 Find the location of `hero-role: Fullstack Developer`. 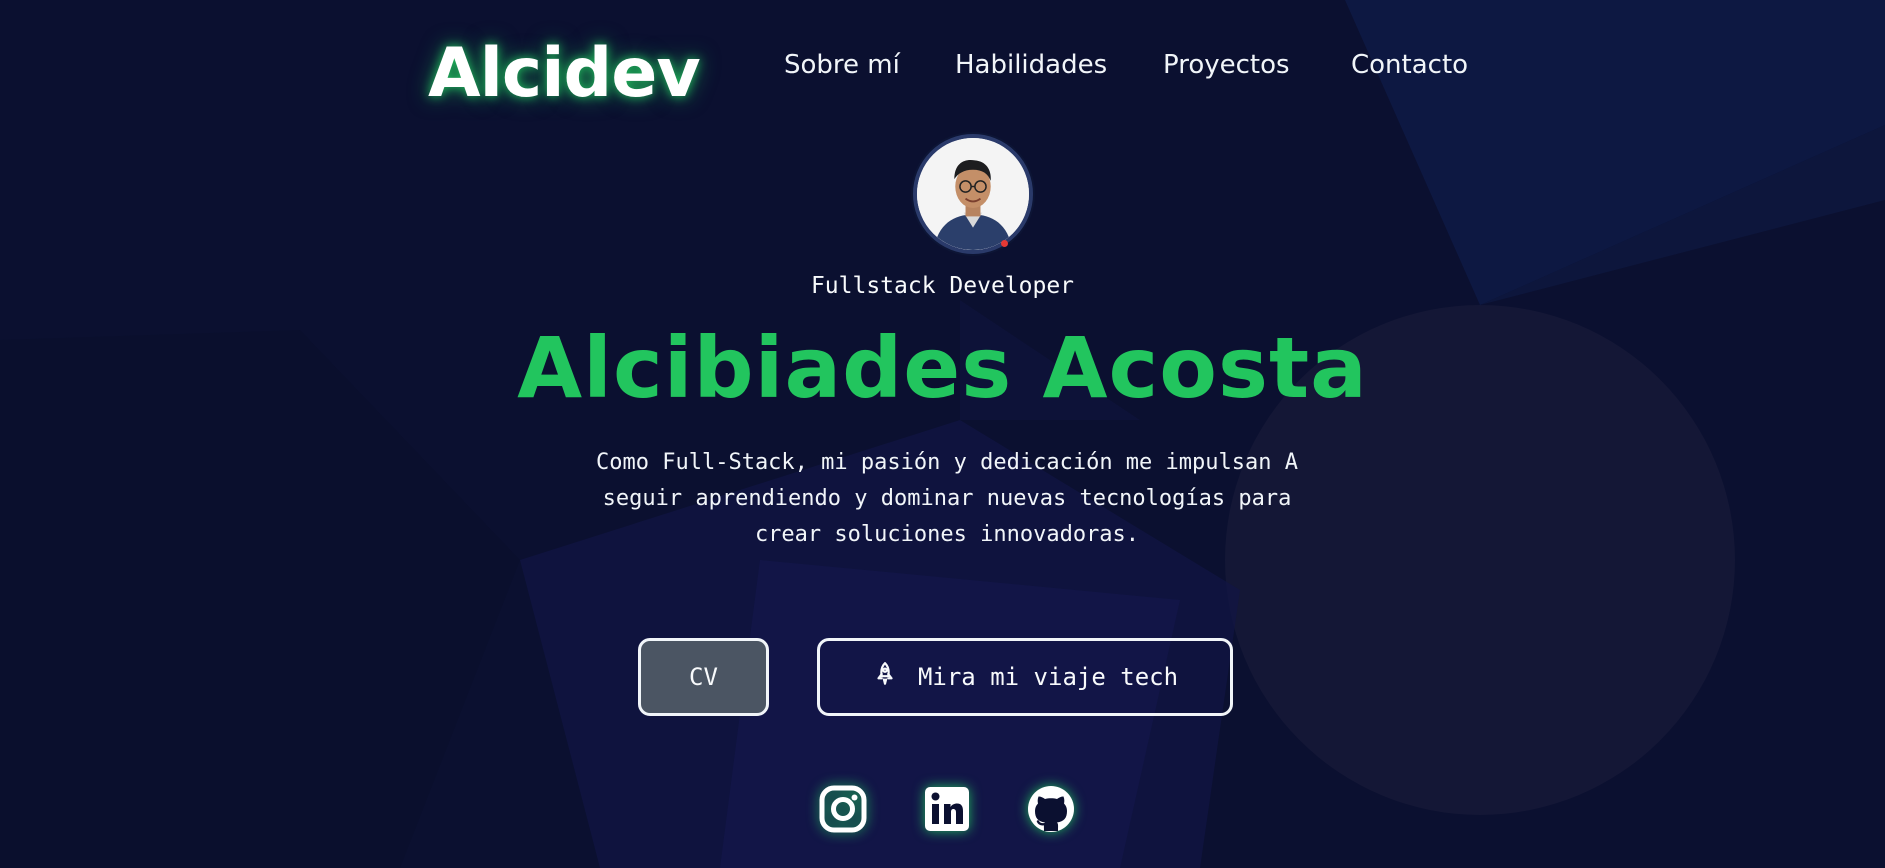

hero-role: Fullstack Developer is located at coordinates (942, 286).